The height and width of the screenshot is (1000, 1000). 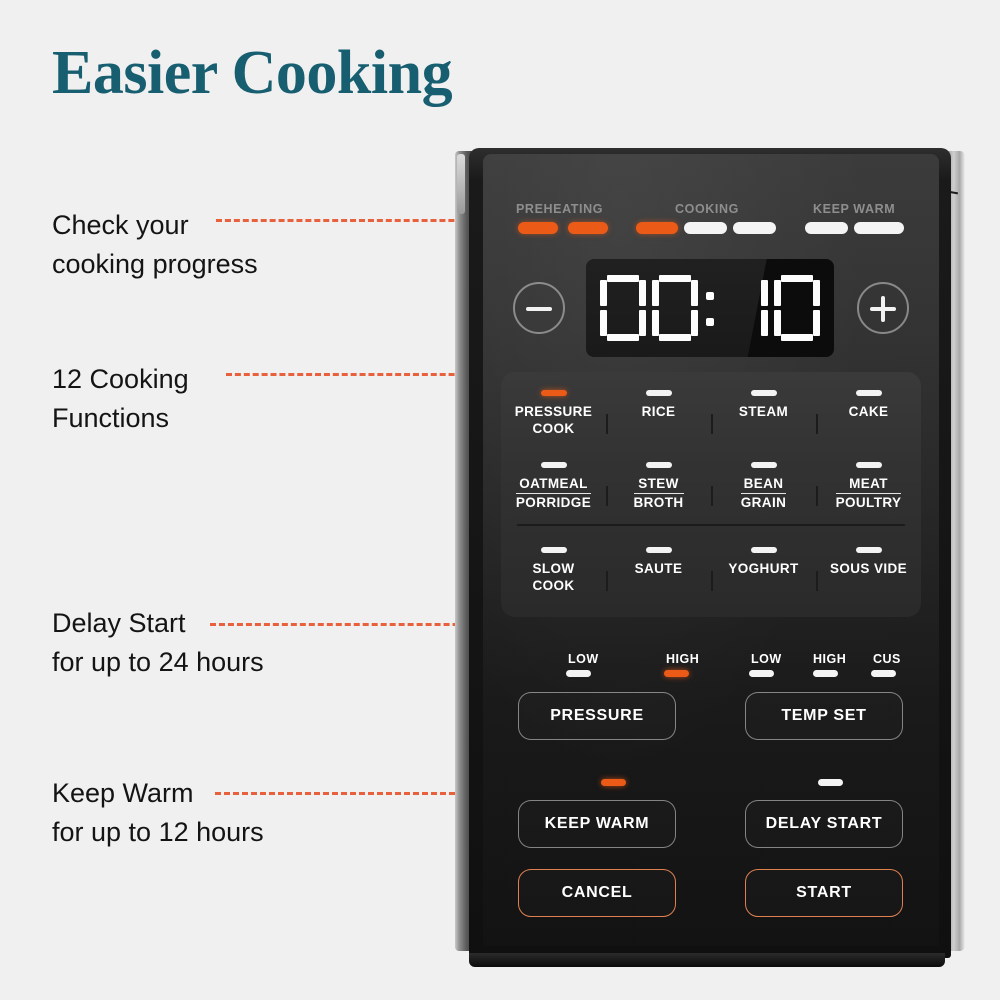 I want to click on pressure-mode-label-low: LOW, so click(x=583, y=659).